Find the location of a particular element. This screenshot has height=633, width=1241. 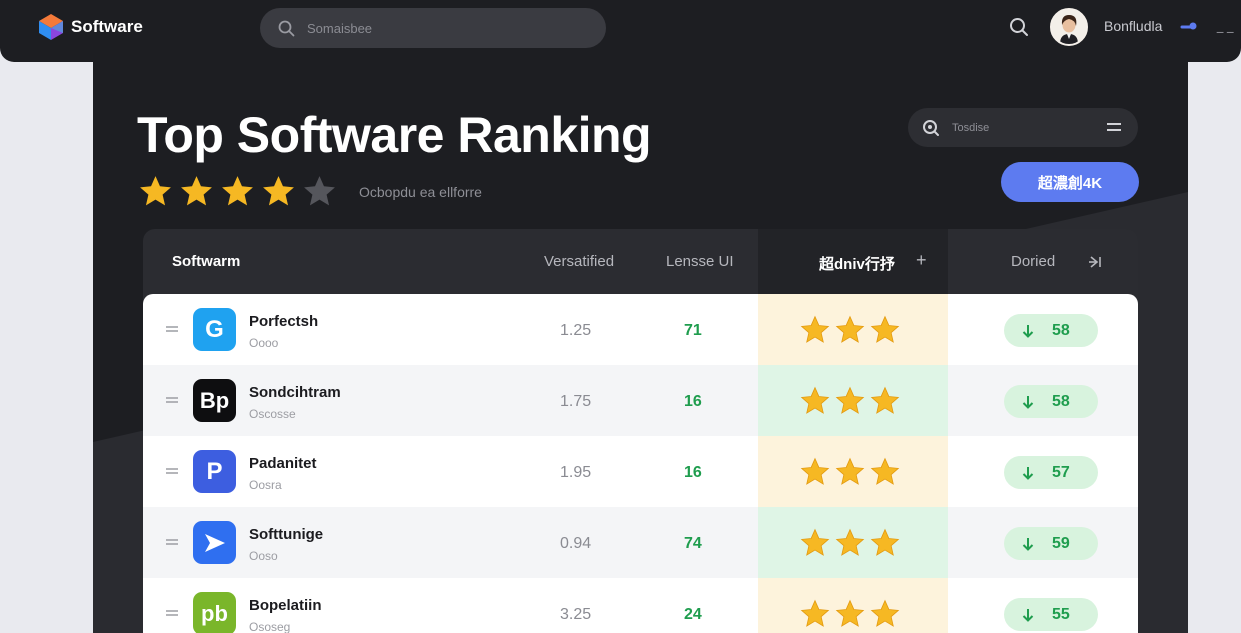

version-value: 1.95 is located at coordinates (576, 472).